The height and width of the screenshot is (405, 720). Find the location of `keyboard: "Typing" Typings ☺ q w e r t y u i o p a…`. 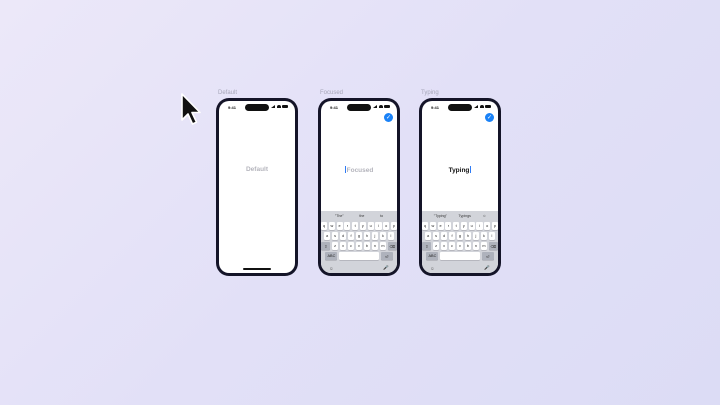

keyboard: "Typing" Typings ☺ q w e r t y u i o p a… is located at coordinates (460, 242).